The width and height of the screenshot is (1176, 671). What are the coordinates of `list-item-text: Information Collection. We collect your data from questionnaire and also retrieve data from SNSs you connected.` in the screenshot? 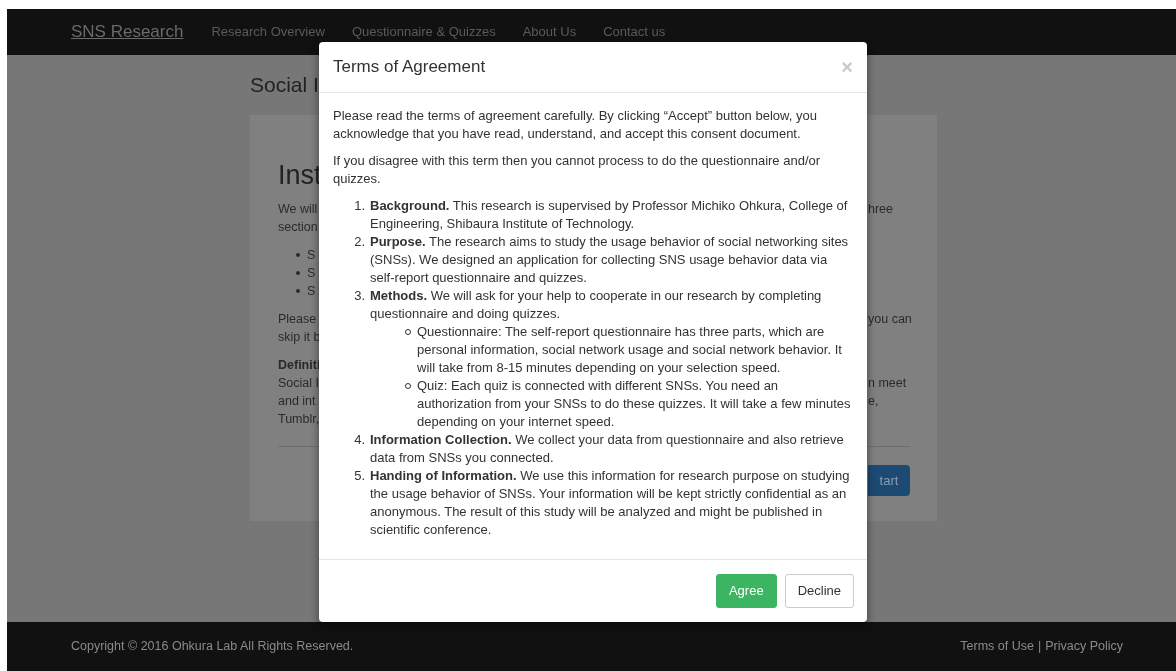 It's located at (607, 449).